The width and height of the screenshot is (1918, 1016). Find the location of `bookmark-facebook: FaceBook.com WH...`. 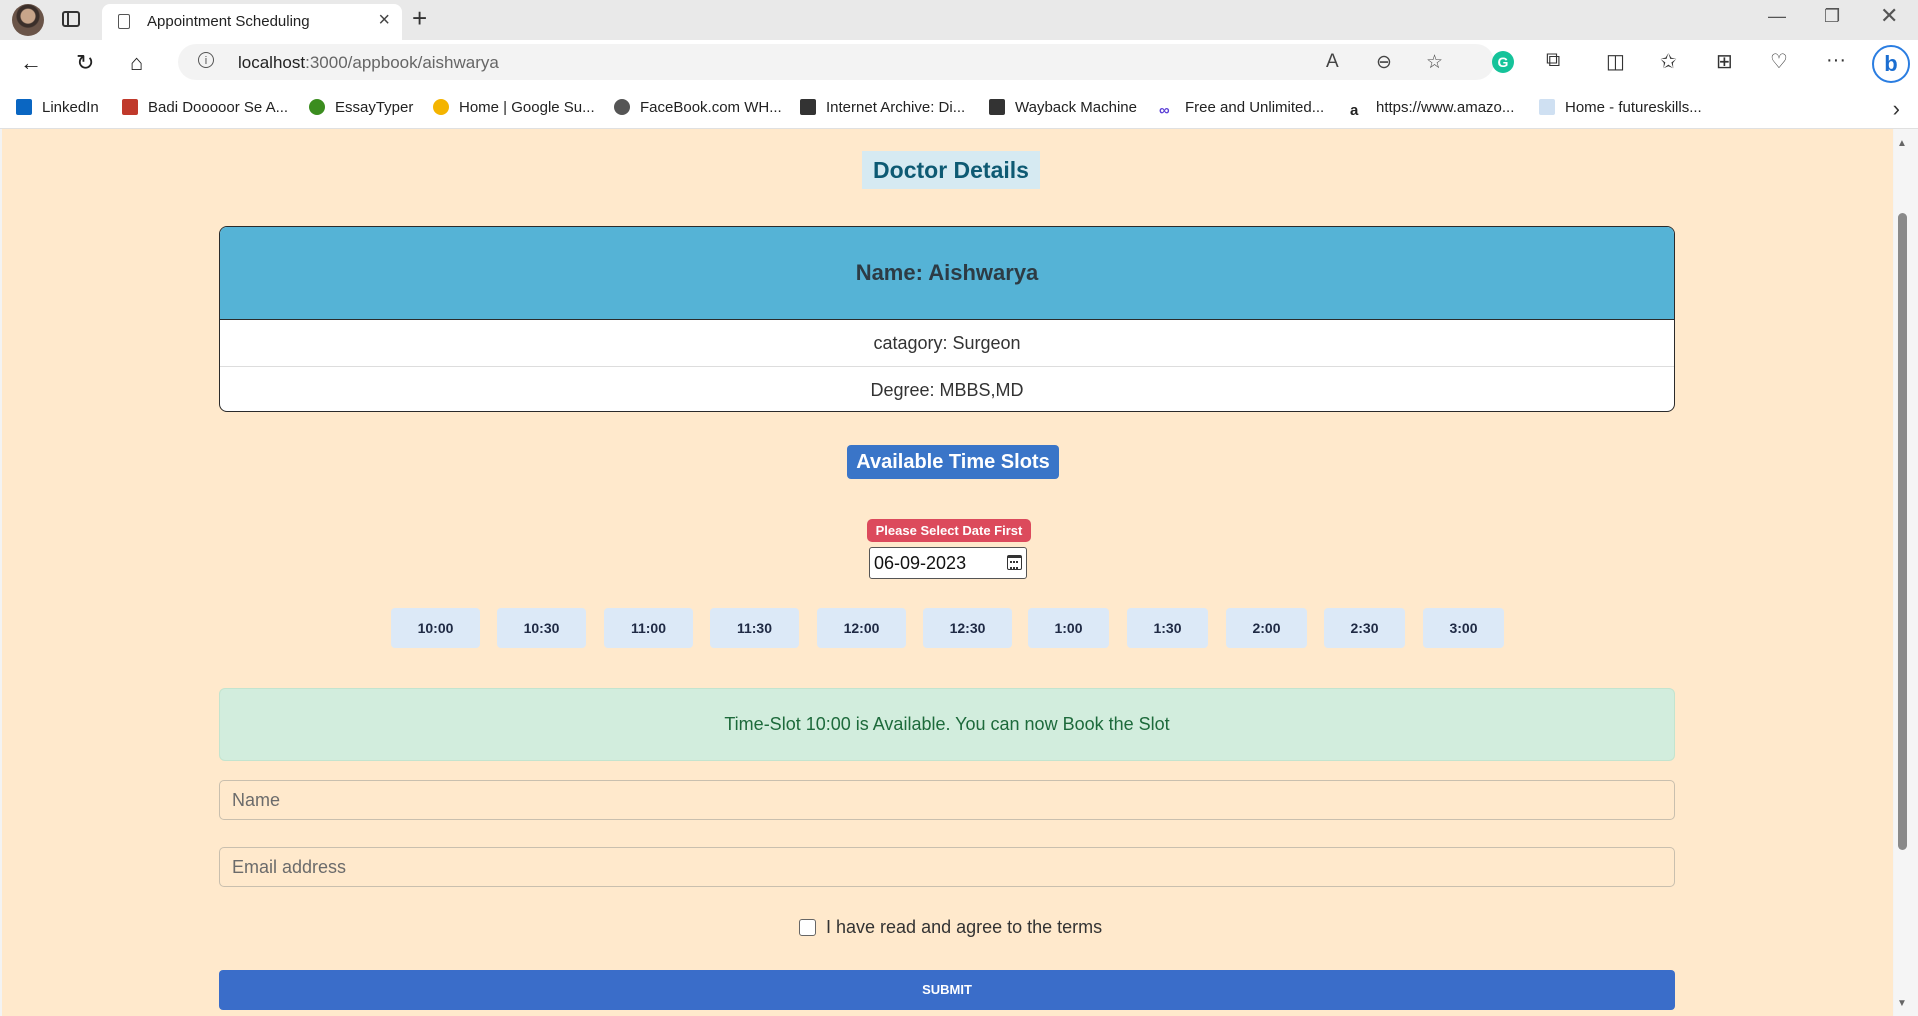

bookmark-facebook: FaceBook.com WH... is located at coordinates (698, 107).